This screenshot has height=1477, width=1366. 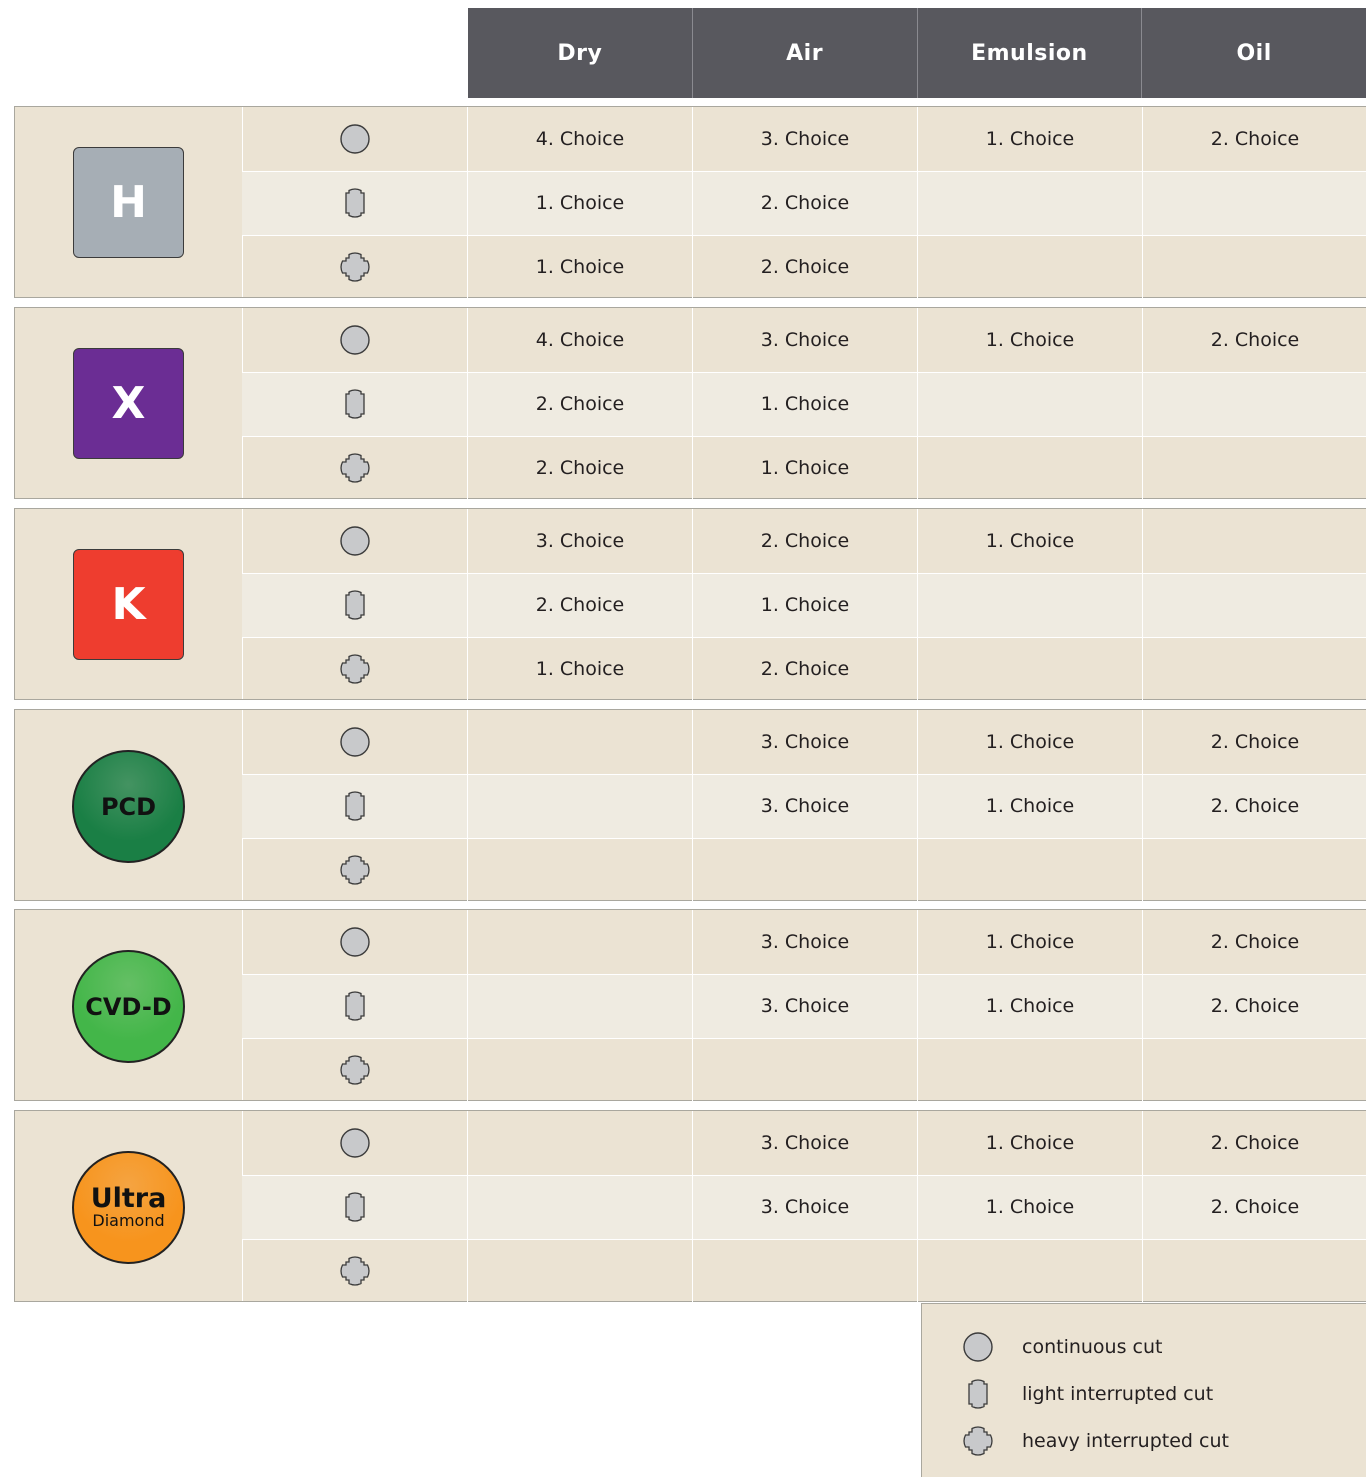 I want to click on choice-cell-dry: 4. Choice, so click(x=580, y=139).